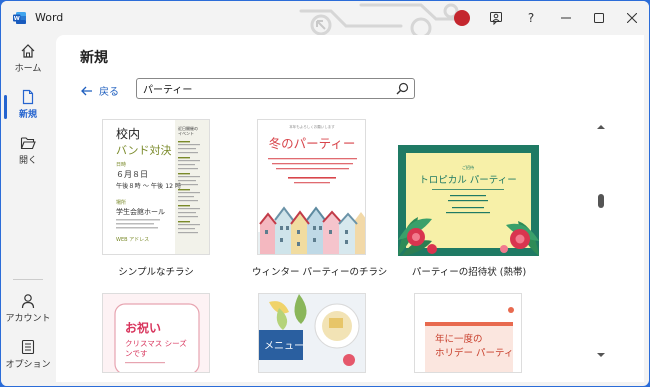  Describe the element at coordinates (28, 365) in the screenshot. I see `sidebar-item-label: オプション` at that location.